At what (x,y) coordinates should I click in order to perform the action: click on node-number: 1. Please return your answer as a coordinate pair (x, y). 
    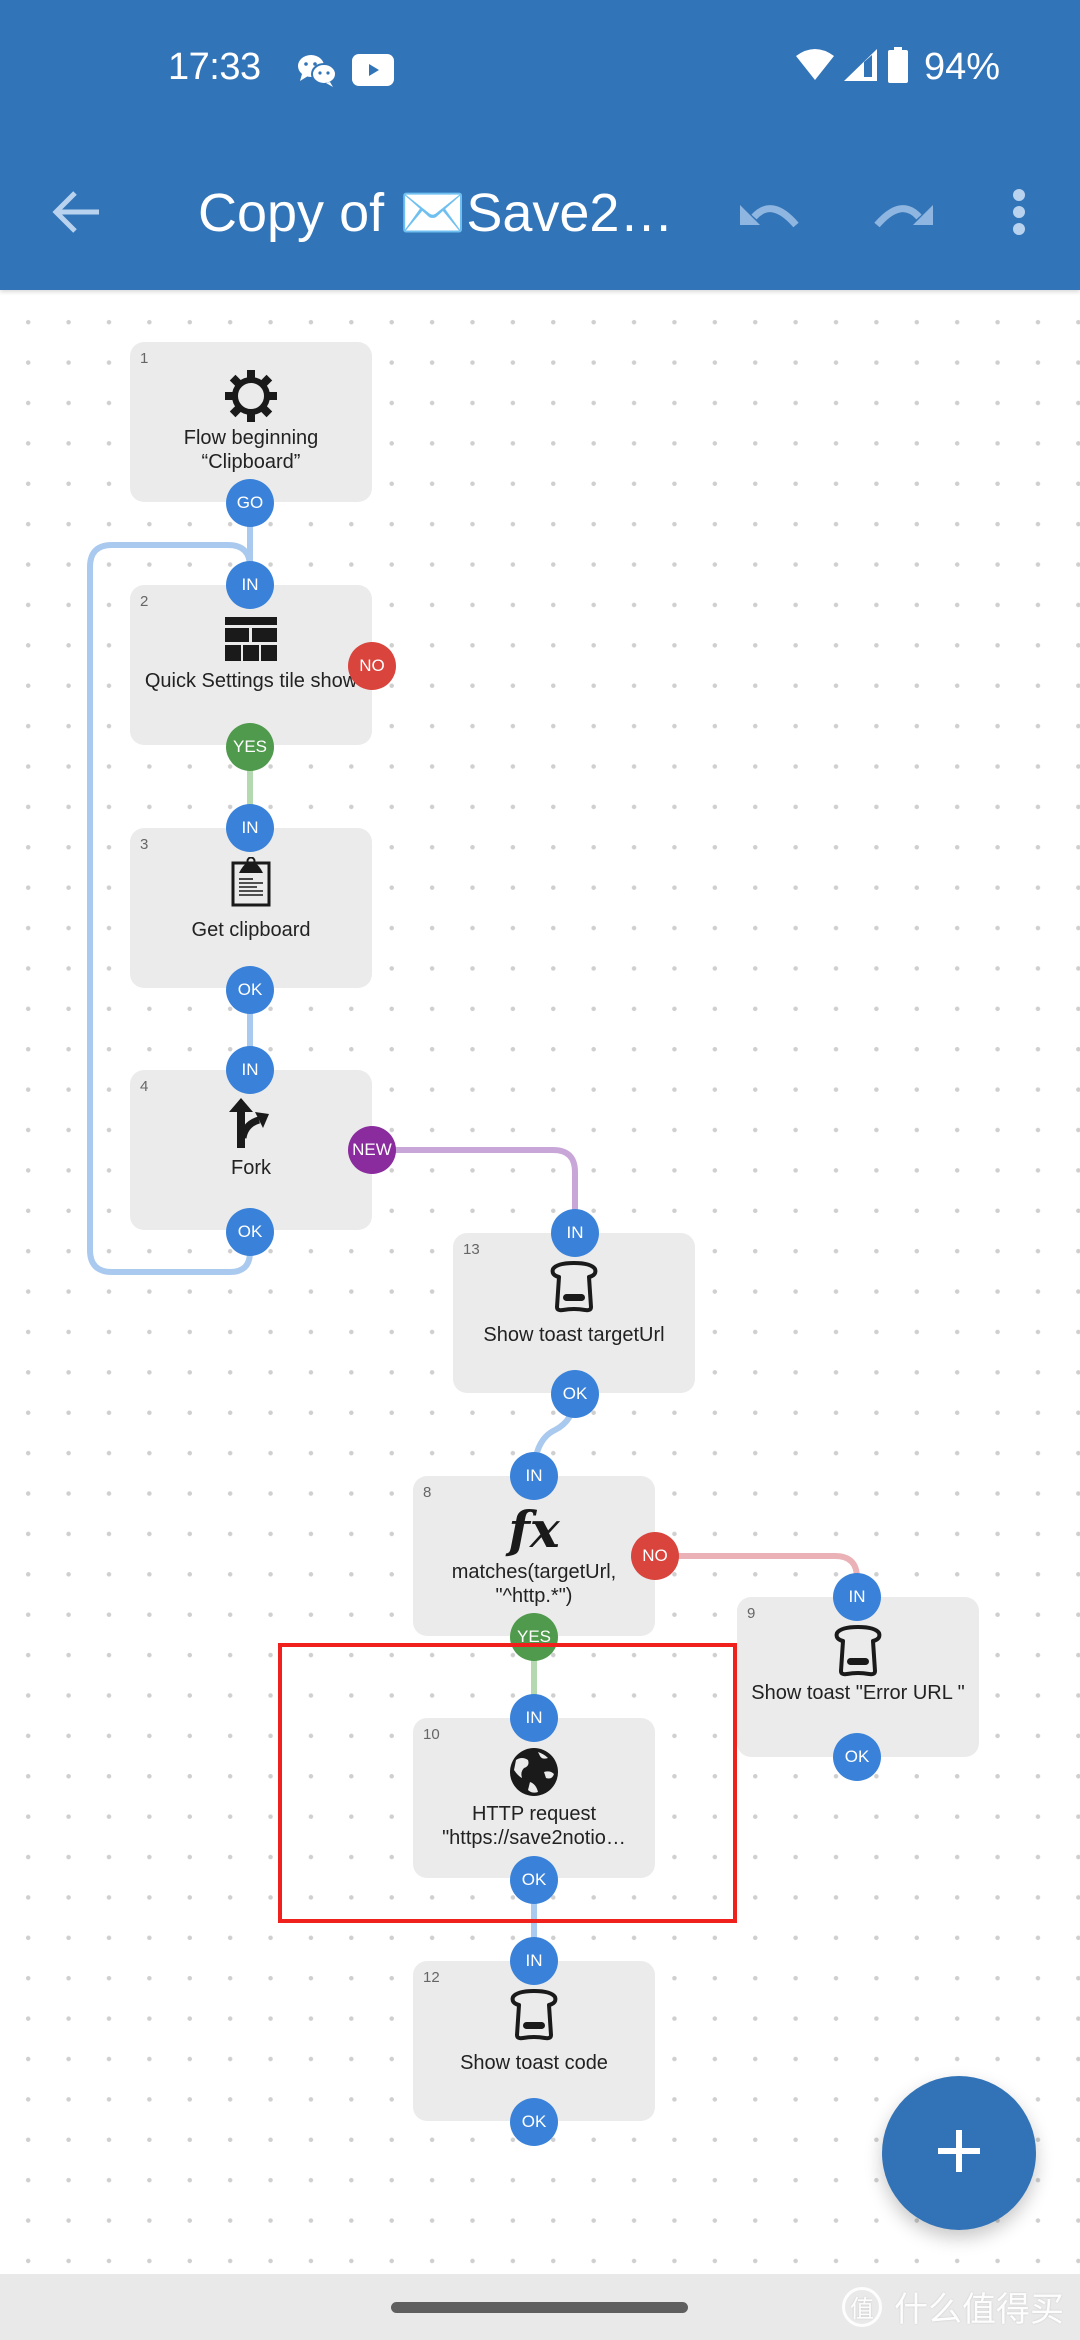
    Looking at the image, I should click on (144, 358).